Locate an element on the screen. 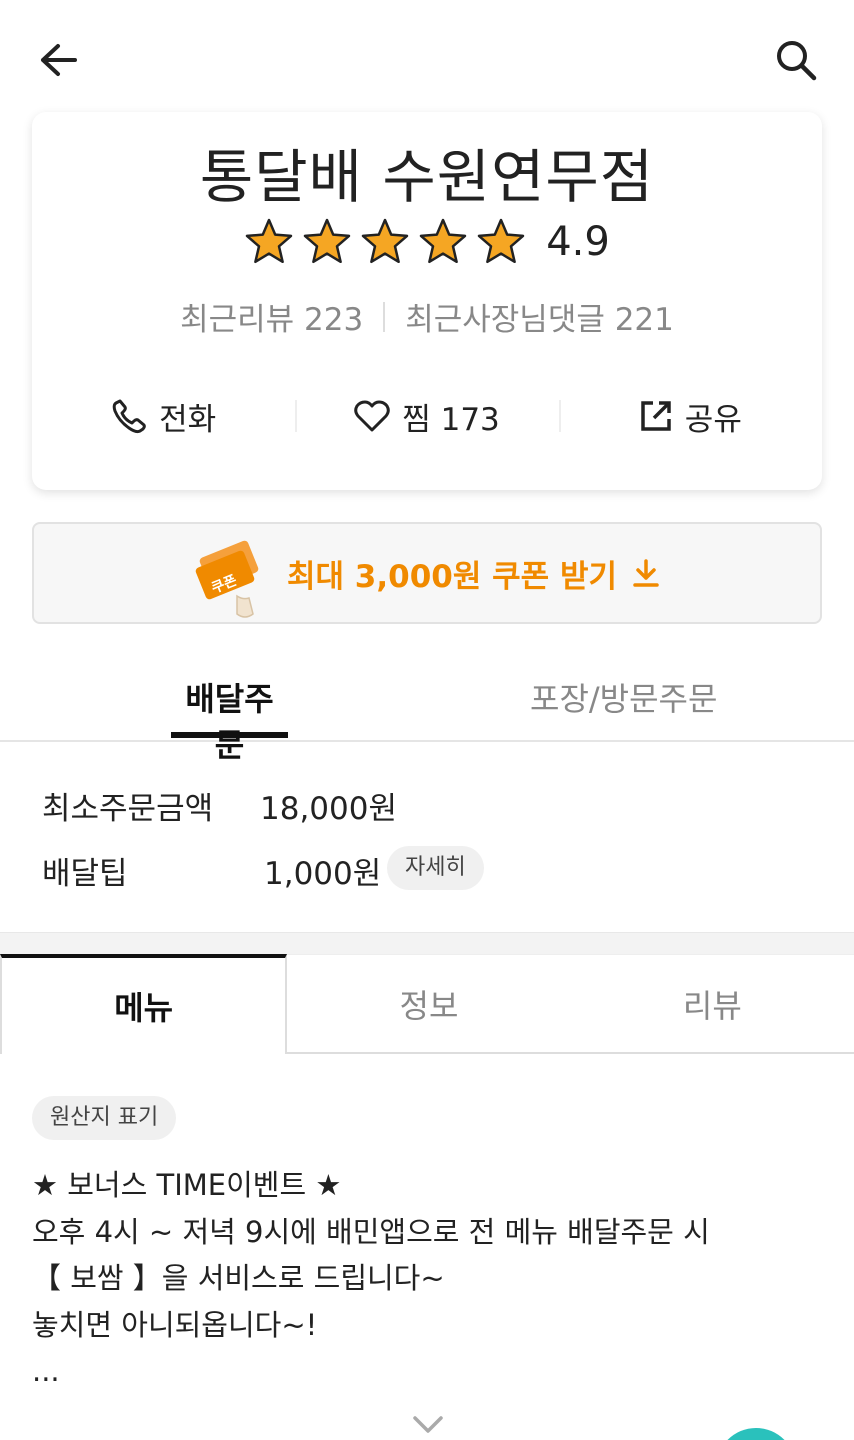 Image resolution: width=854 pixels, height=1440 pixels. delivery-tip-label: 배달팁 is located at coordinates (85, 874).